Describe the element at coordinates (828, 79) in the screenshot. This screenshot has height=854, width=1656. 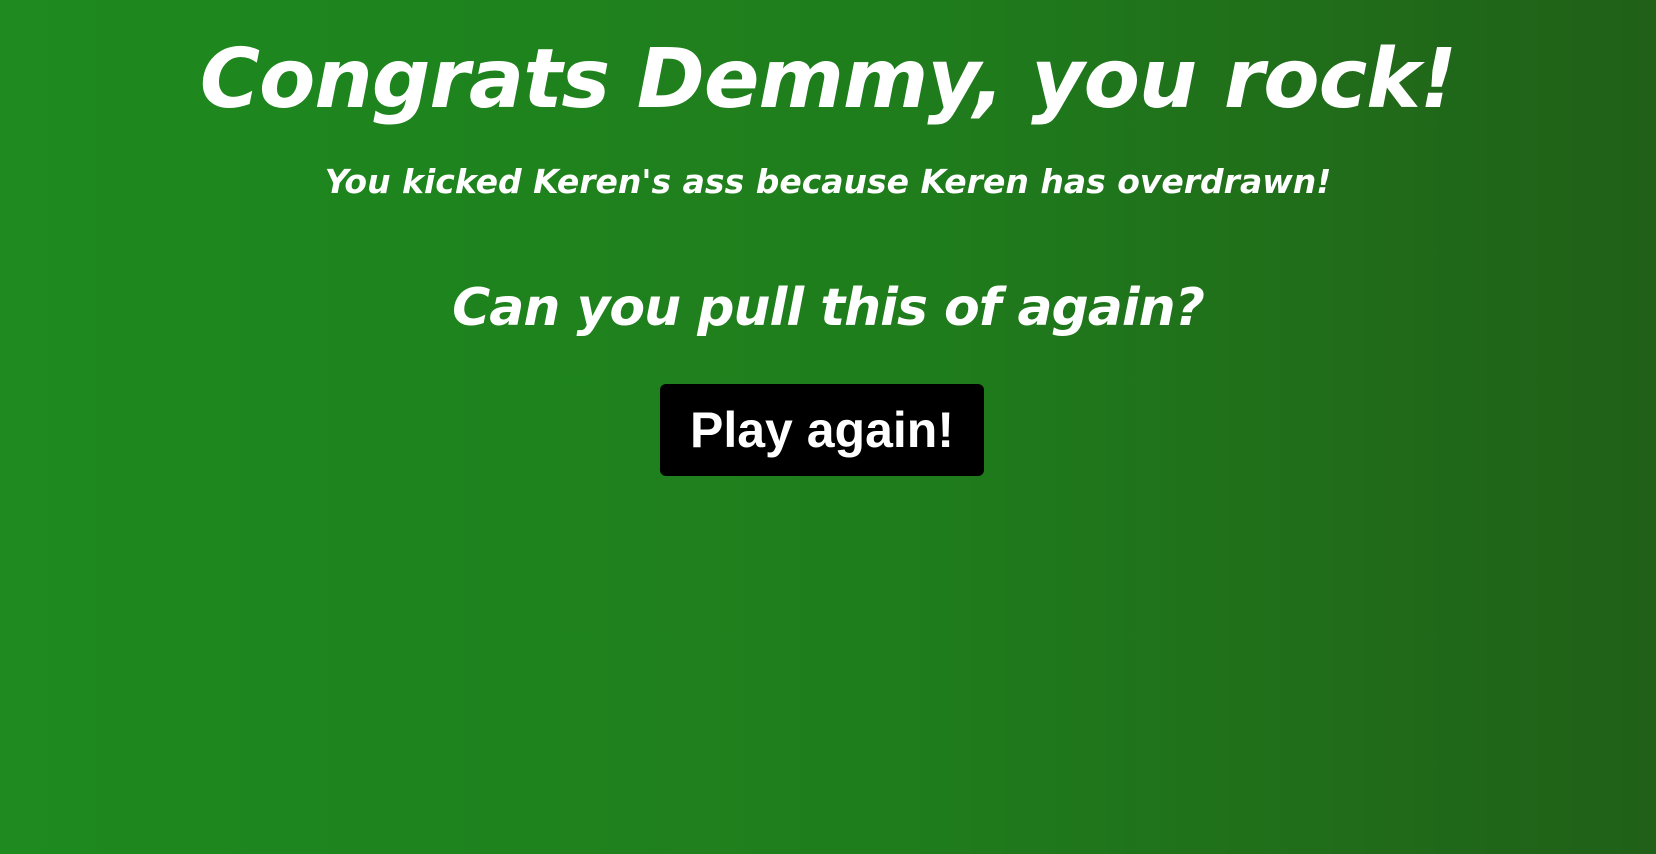
I see `victory-title: Congrats Demmy, you rock!` at that location.